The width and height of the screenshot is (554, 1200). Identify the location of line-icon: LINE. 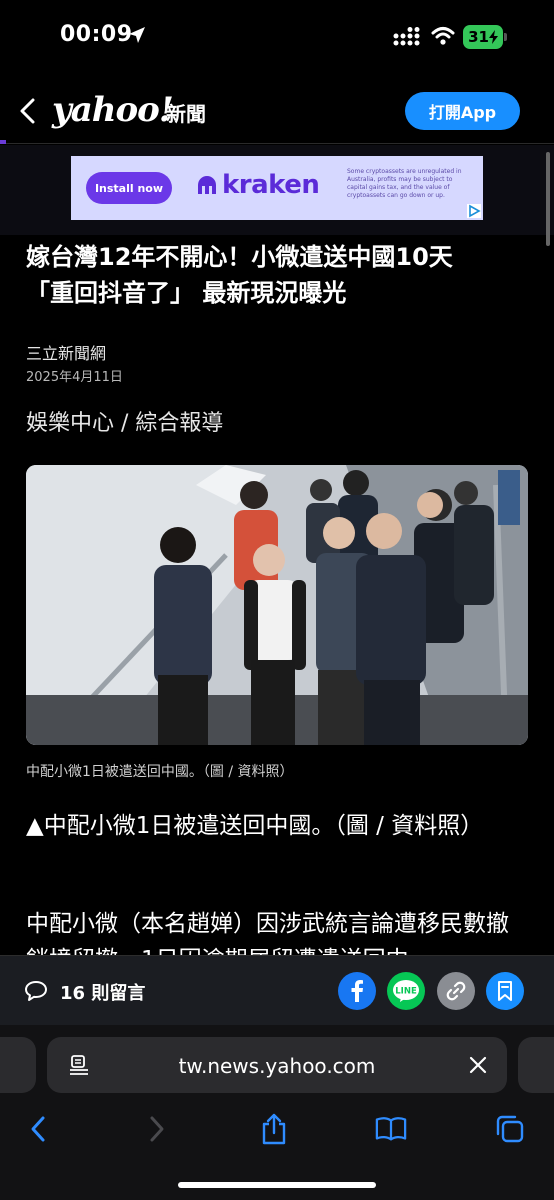
(406, 991).